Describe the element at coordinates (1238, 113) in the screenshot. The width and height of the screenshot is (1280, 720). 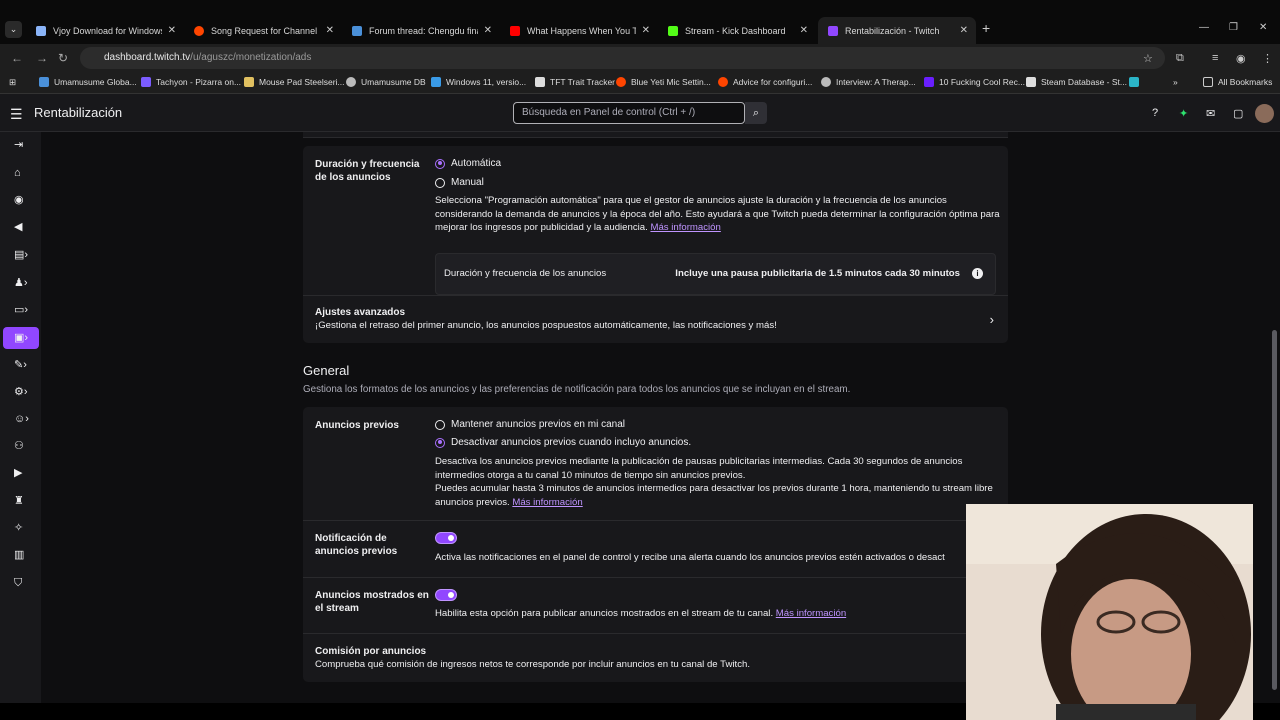
I see `chat-icon: ▢` at that location.